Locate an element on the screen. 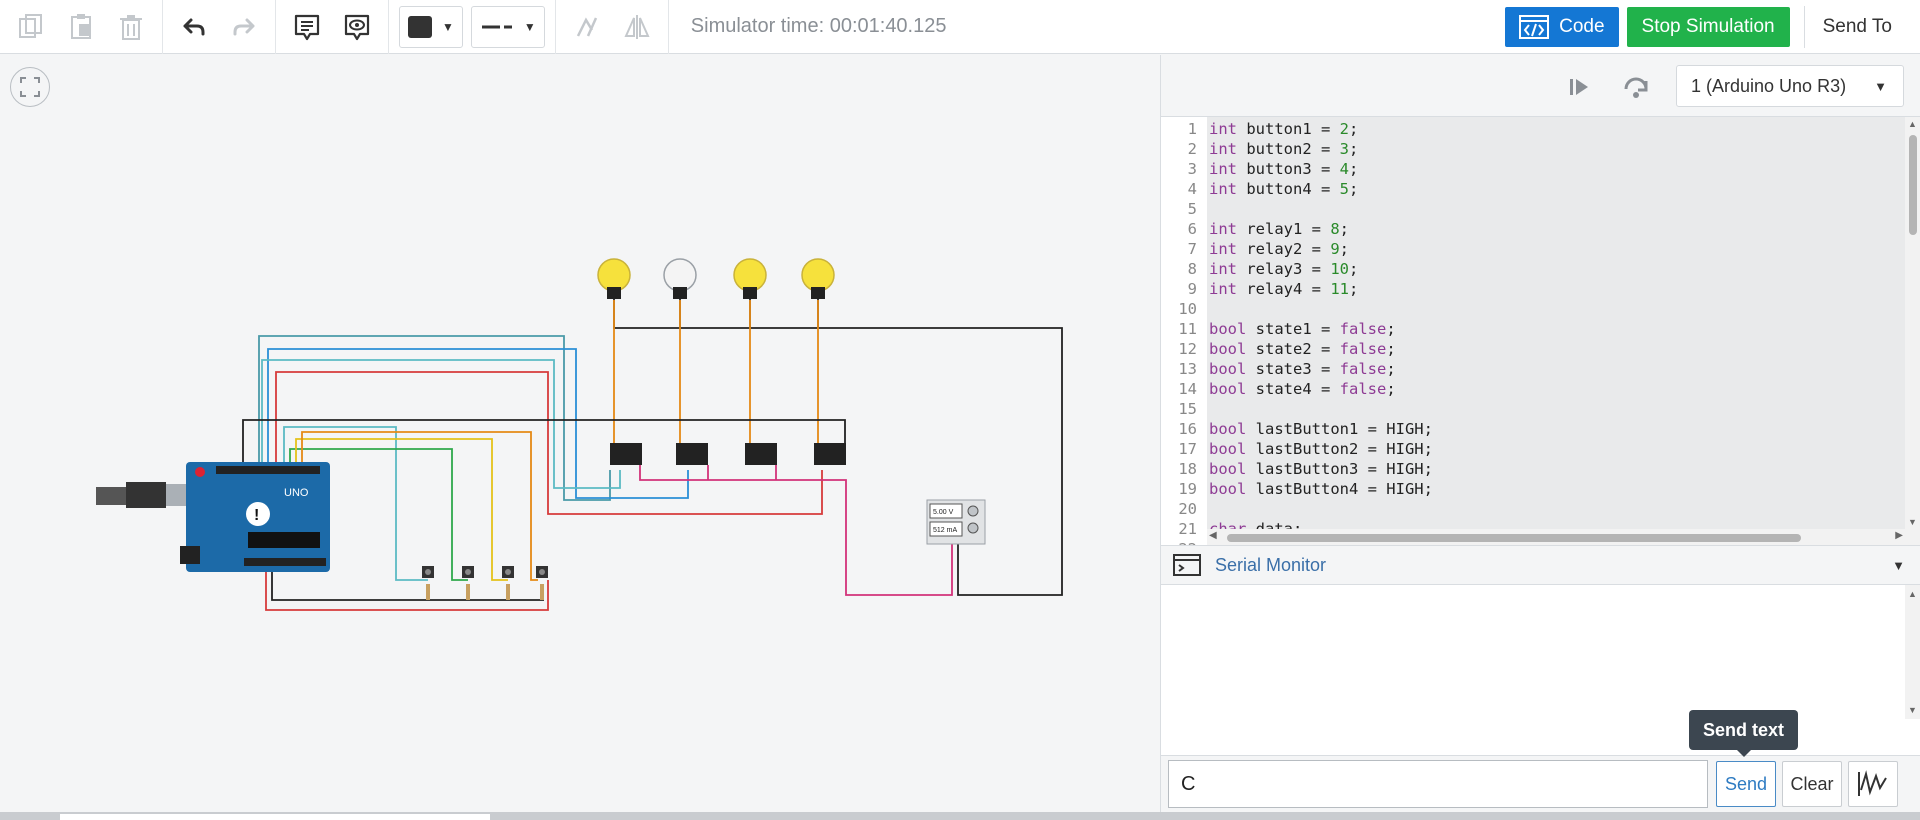 The image size is (1920, 820). code-text: int relay1 = 8; is located at coordinates (1279, 229).